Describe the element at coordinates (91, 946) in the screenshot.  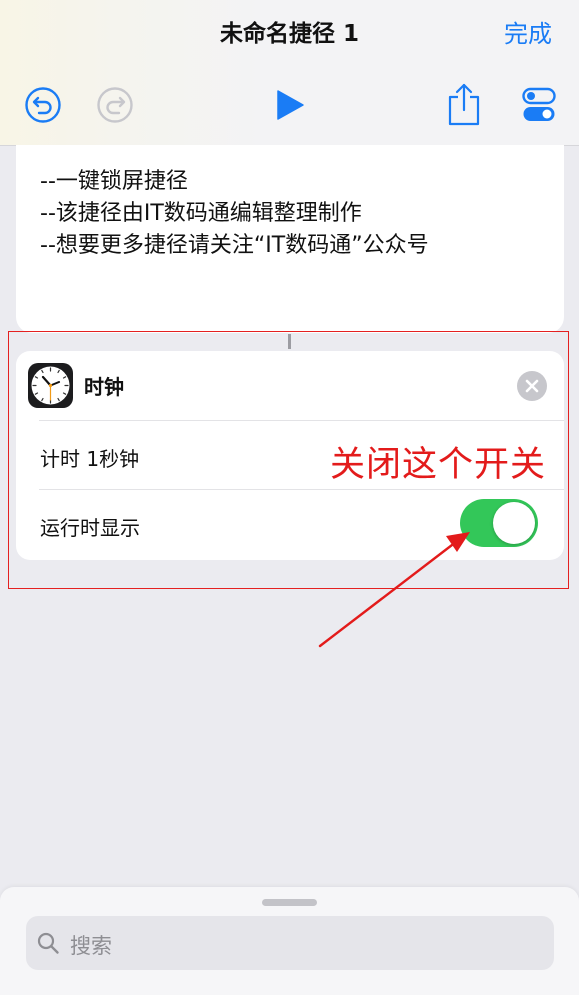
I see `search-placeholder: 搜索` at that location.